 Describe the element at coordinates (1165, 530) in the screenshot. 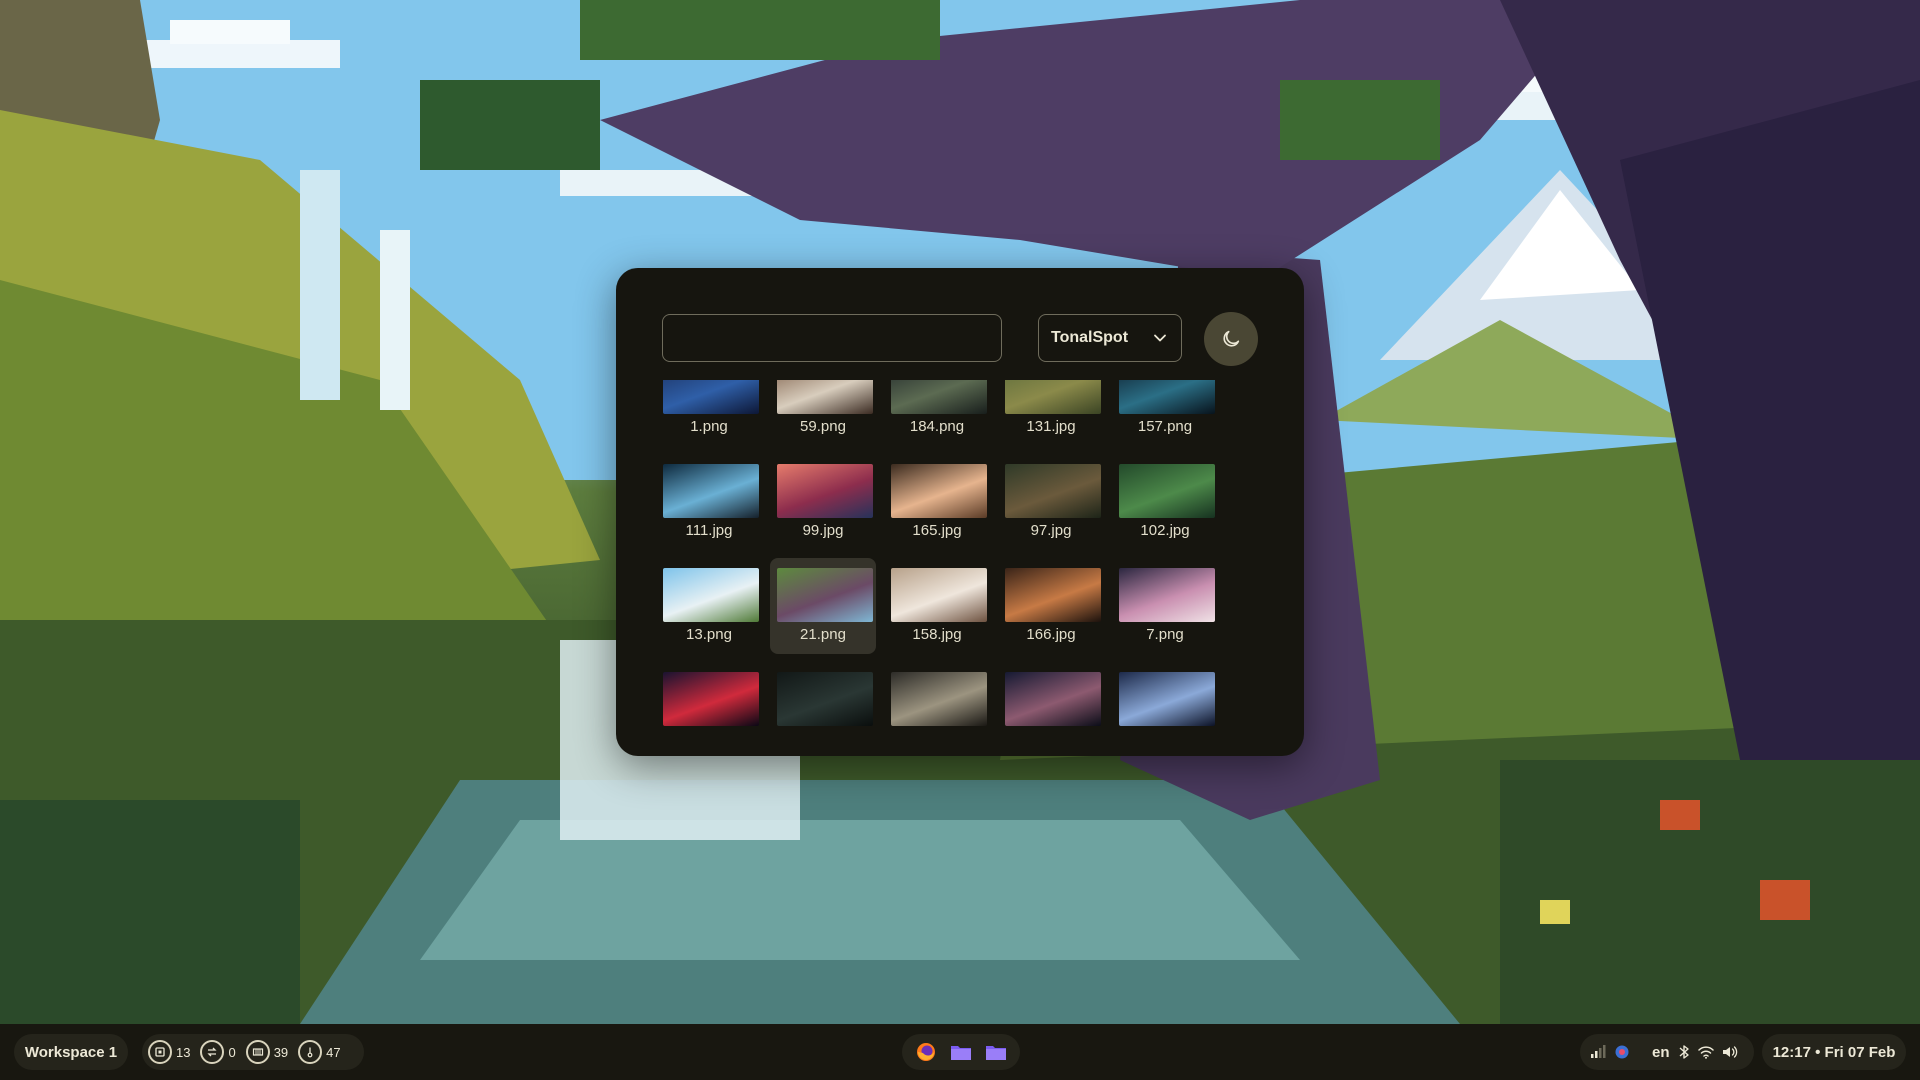

I see `wallpaper-thumbnail-label: 102.jpg` at that location.